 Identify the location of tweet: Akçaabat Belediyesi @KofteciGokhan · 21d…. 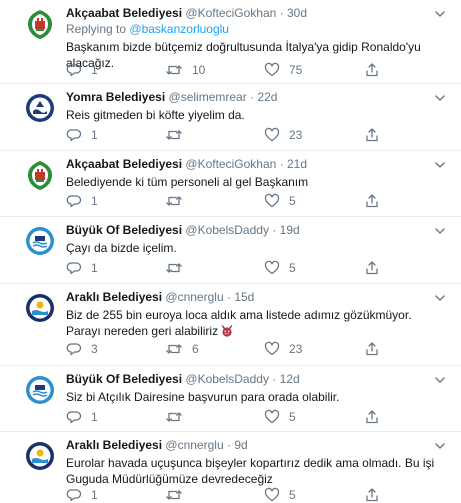
(230, 184).